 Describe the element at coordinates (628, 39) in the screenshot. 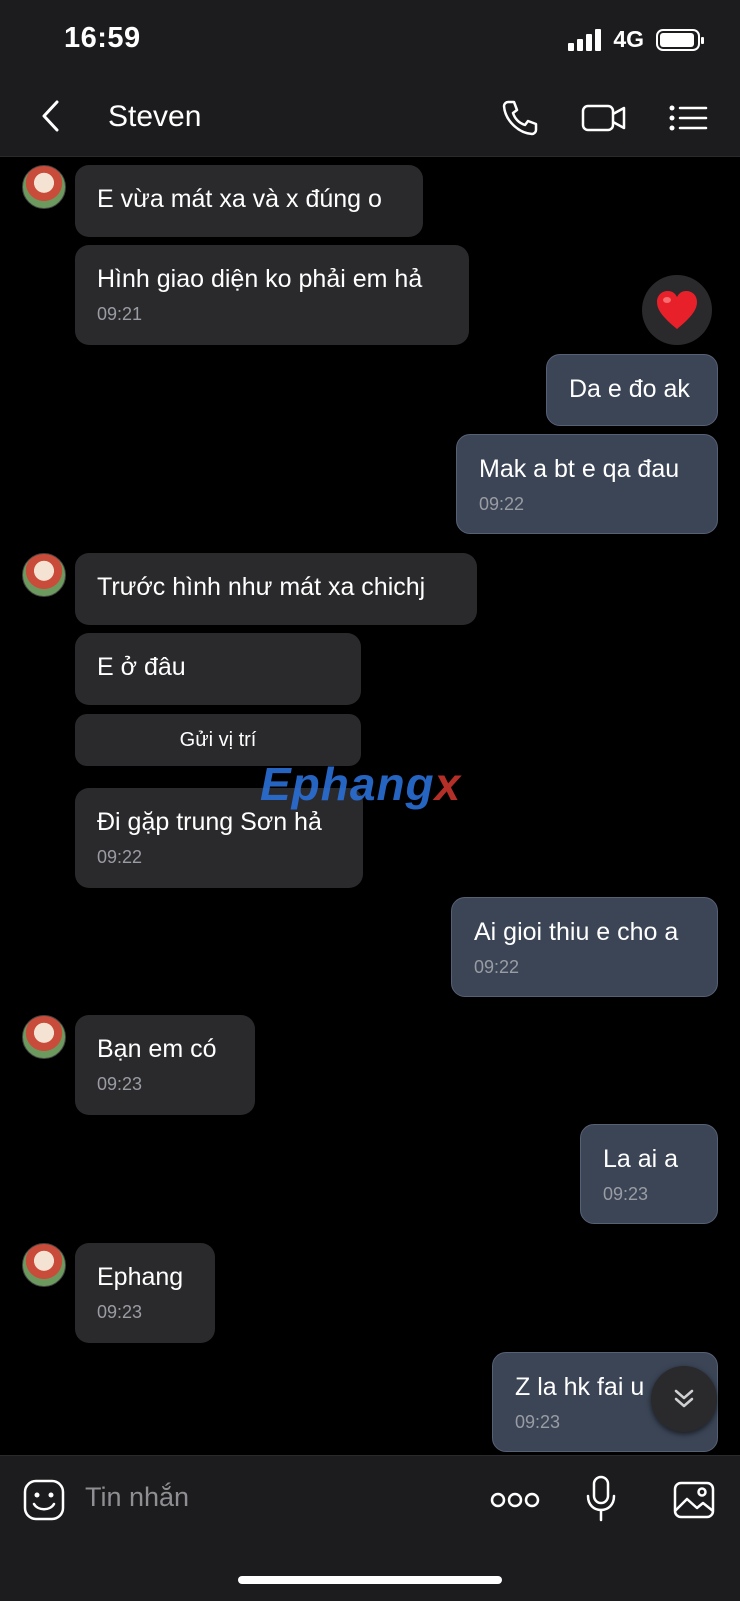

I see `network-type: 4G` at that location.